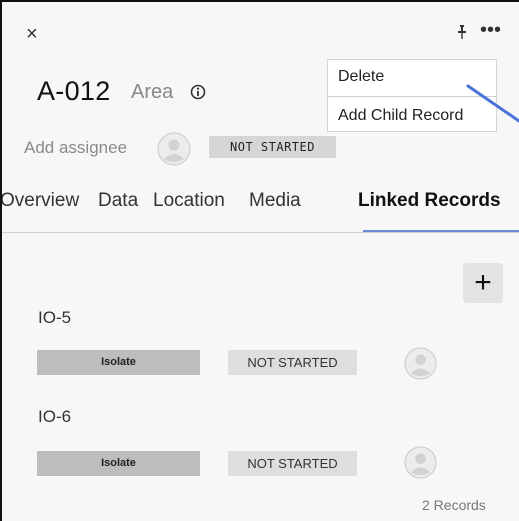 Image resolution: width=519 pixels, height=521 pixels. I want to click on pointer-arrow, so click(492, 103).